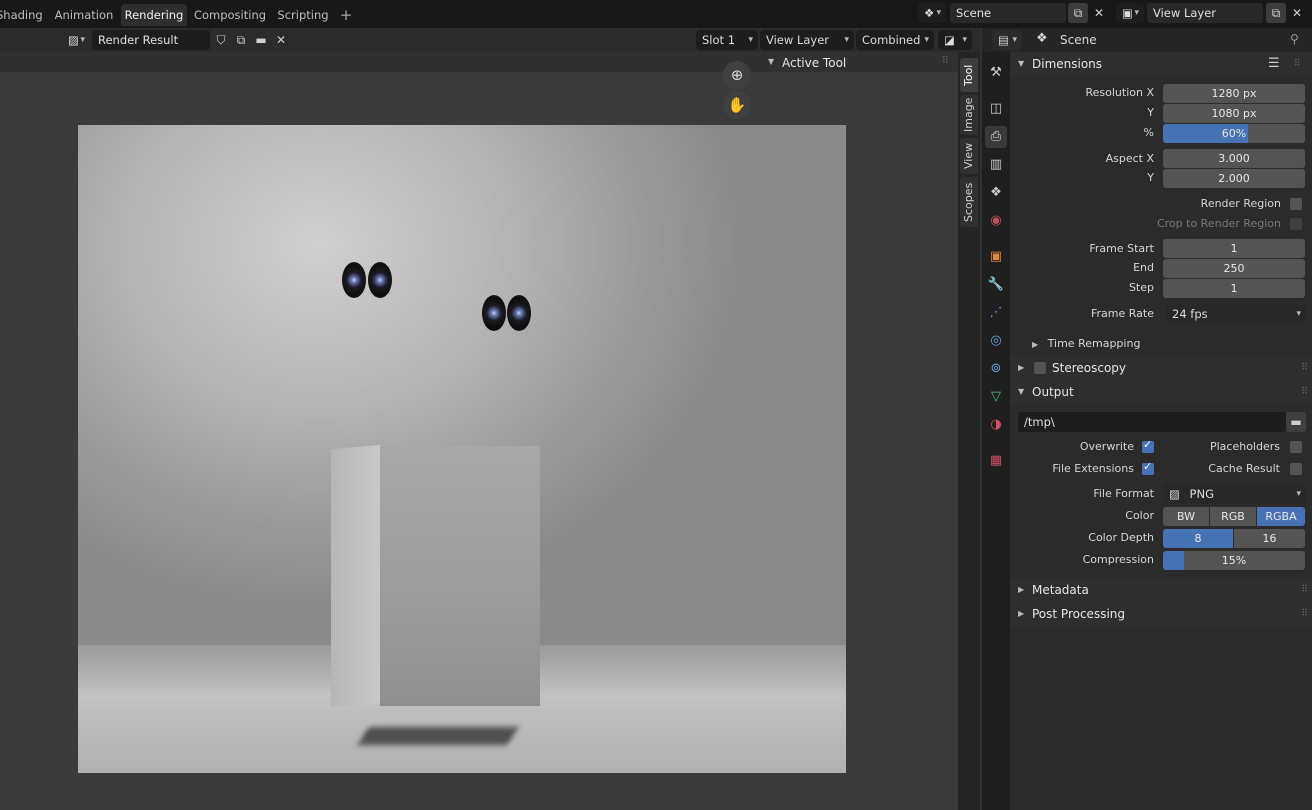 This screenshot has height=810, width=1312. Describe the element at coordinates (1296, 224) in the screenshot. I see `crop-region-checkbox` at that location.